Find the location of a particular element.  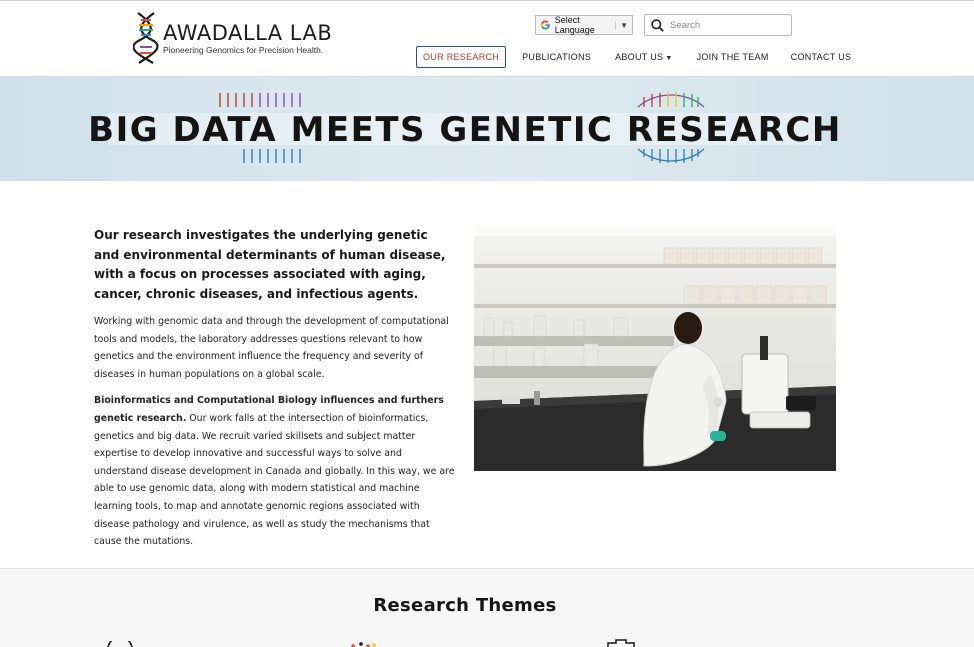

nav-about-us: ABOUT US ▼ is located at coordinates (643, 57).